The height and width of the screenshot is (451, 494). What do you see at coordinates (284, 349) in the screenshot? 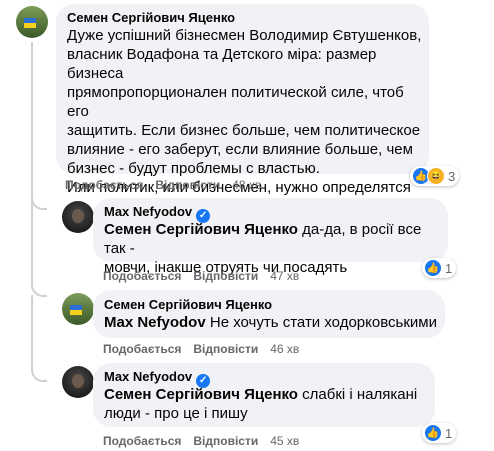
I see `timestamp: 46 хв` at bounding box center [284, 349].